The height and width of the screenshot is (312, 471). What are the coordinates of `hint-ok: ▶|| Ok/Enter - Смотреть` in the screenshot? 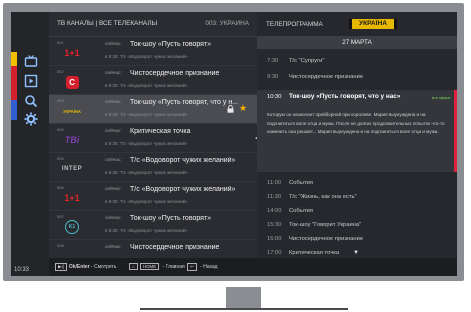 It's located at (85, 267).